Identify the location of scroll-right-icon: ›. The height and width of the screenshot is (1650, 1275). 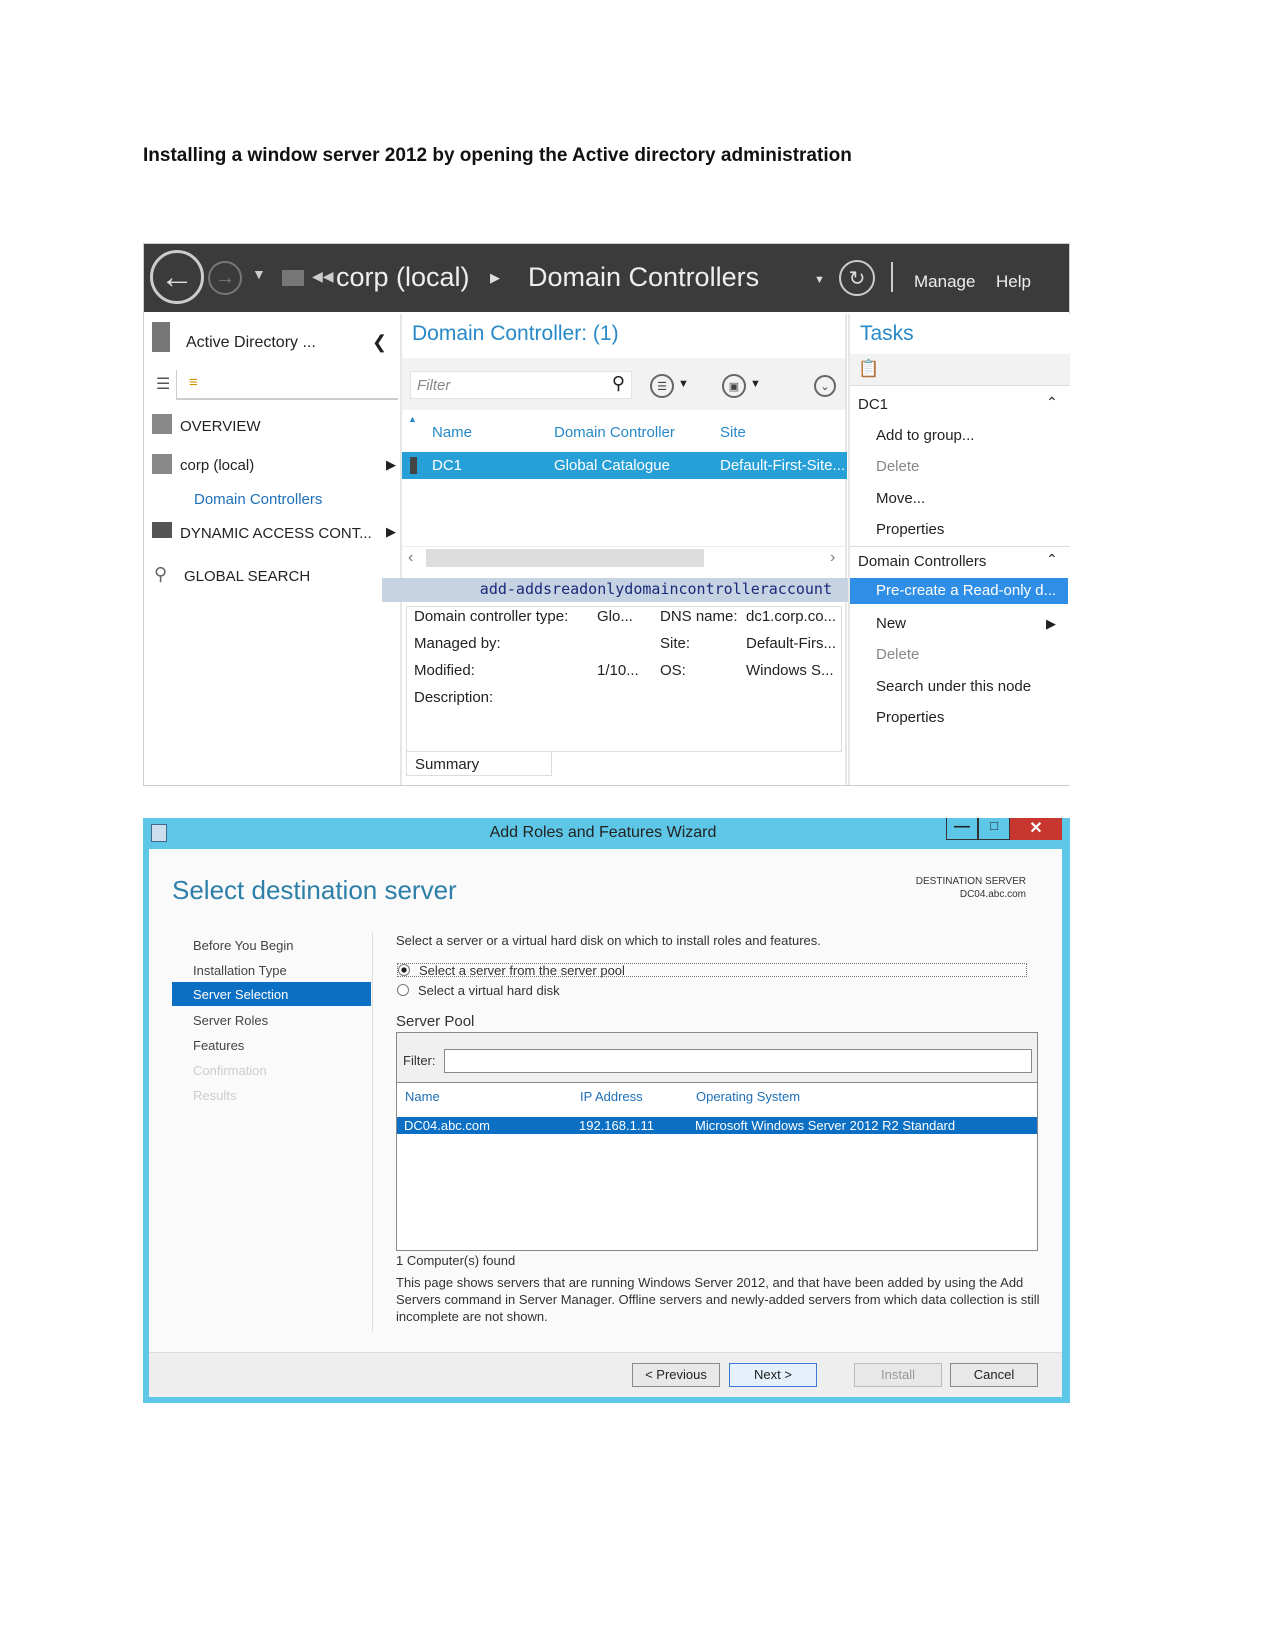
(832, 558).